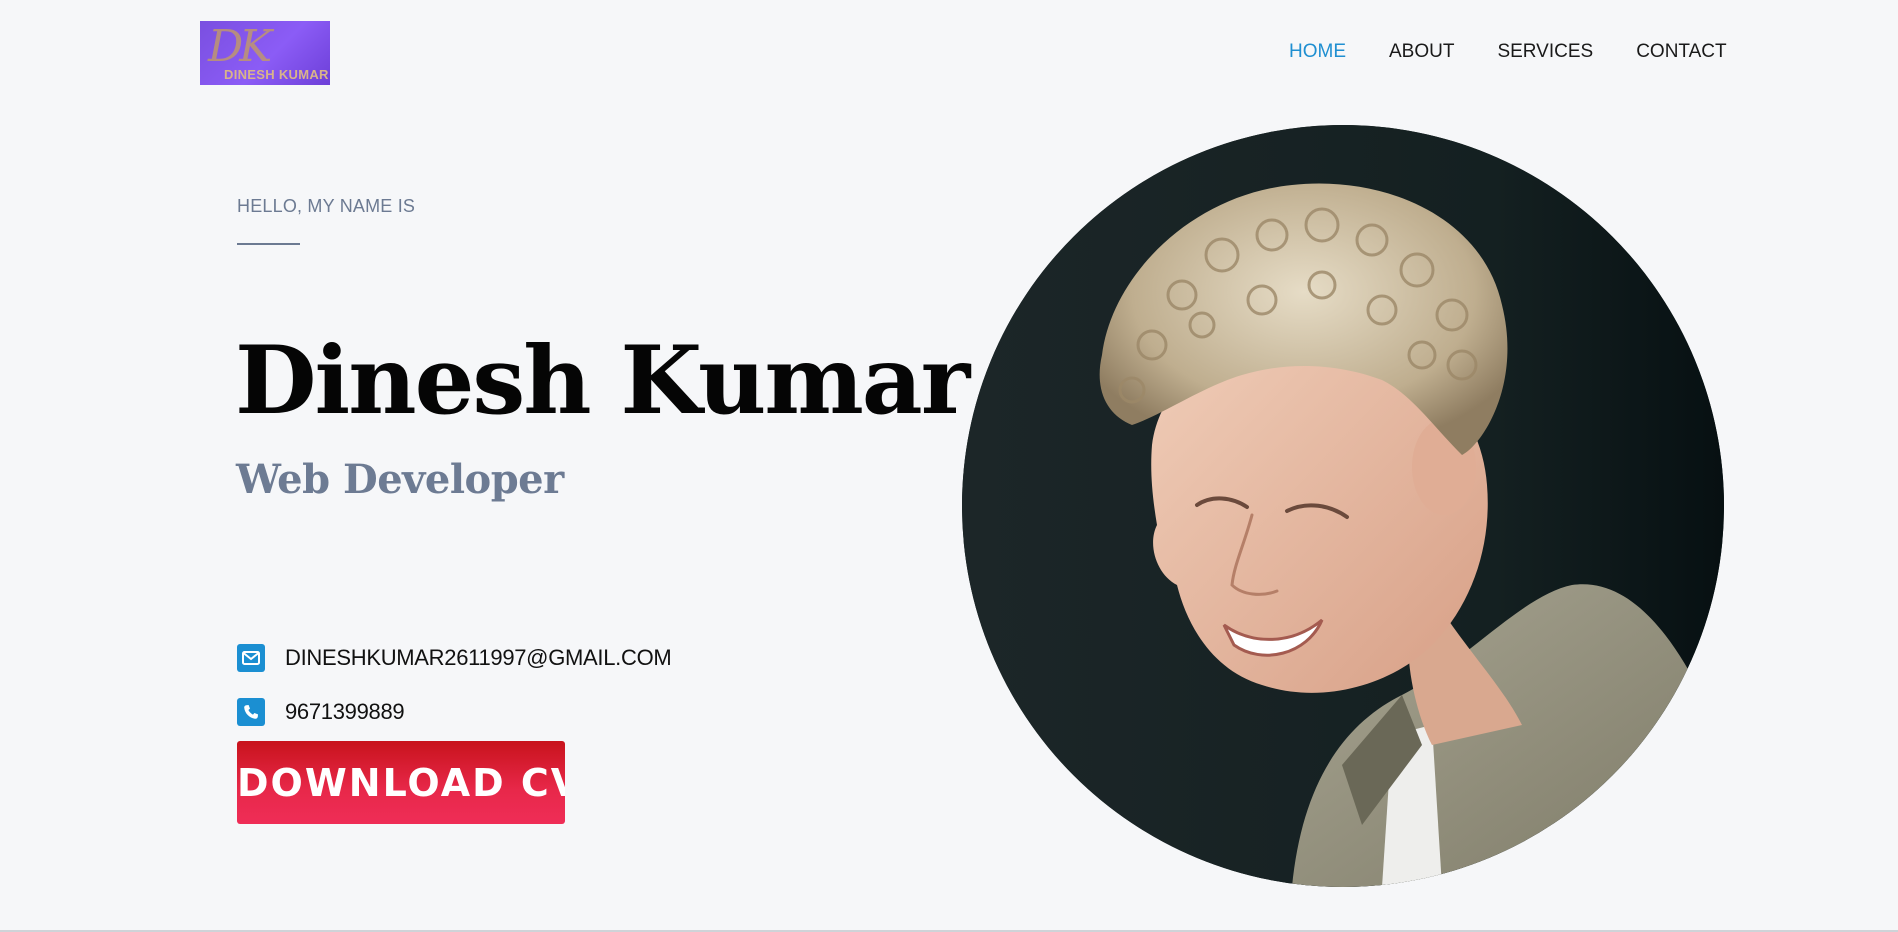 The image size is (1898, 932). Describe the element at coordinates (345, 712) in the screenshot. I see `contact-phone-link: 9671399889` at that location.